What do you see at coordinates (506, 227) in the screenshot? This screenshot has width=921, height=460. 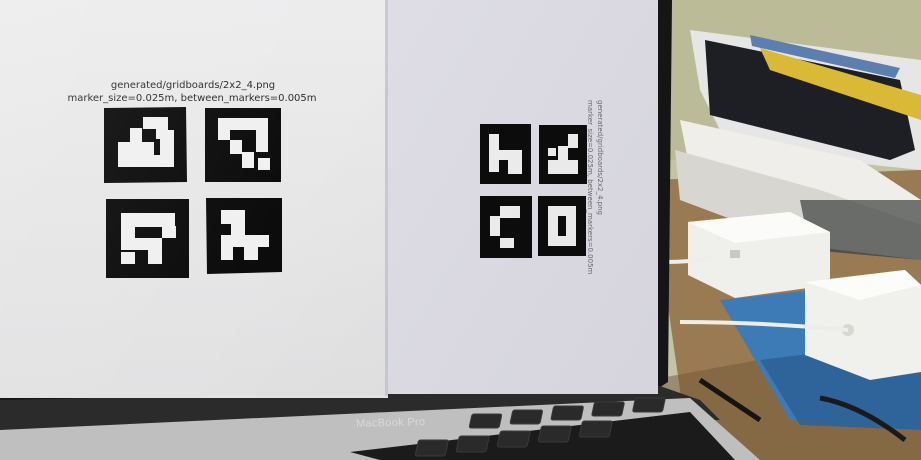 I see `aruco-marker-right-bottom-left` at bounding box center [506, 227].